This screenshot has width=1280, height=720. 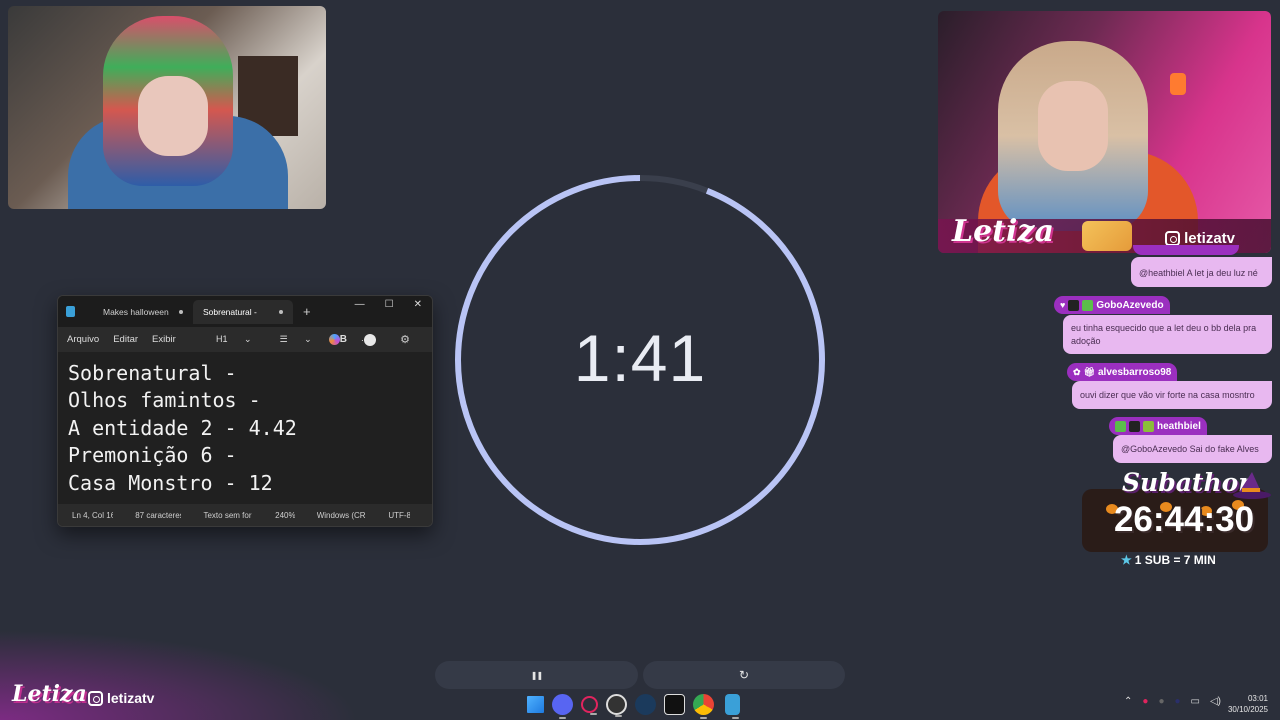 What do you see at coordinates (1088, 305) in the screenshot?
I see `frog-badge-icon` at bounding box center [1088, 305].